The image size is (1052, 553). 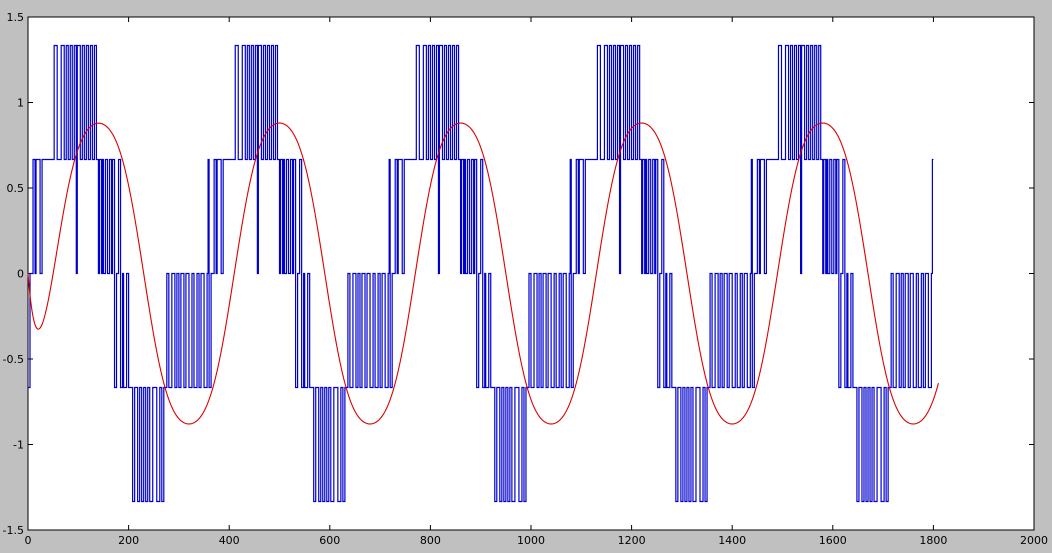 What do you see at coordinates (229, 540) in the screenshot?
I see `x-tick-label: 400` at bounding box center [229, 540].